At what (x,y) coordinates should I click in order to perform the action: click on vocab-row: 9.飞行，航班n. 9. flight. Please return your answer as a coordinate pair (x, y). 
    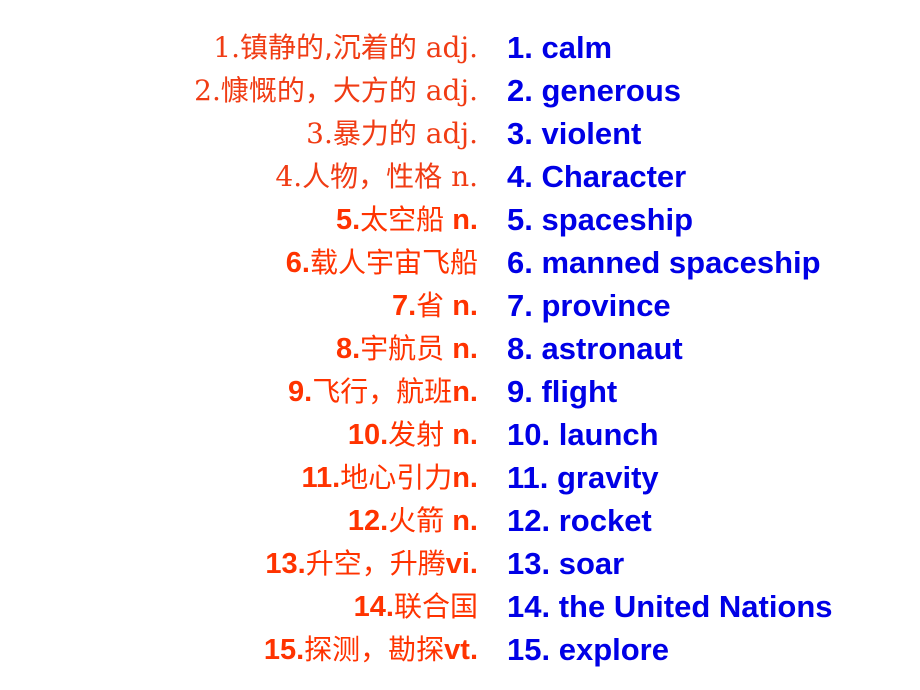
    Looking at the image, I should click on (460, 391).